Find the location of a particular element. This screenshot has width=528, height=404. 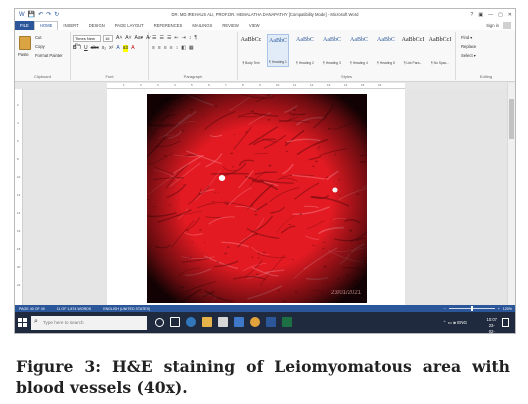

replace-button: Replace is located at coordinates (468, 46).